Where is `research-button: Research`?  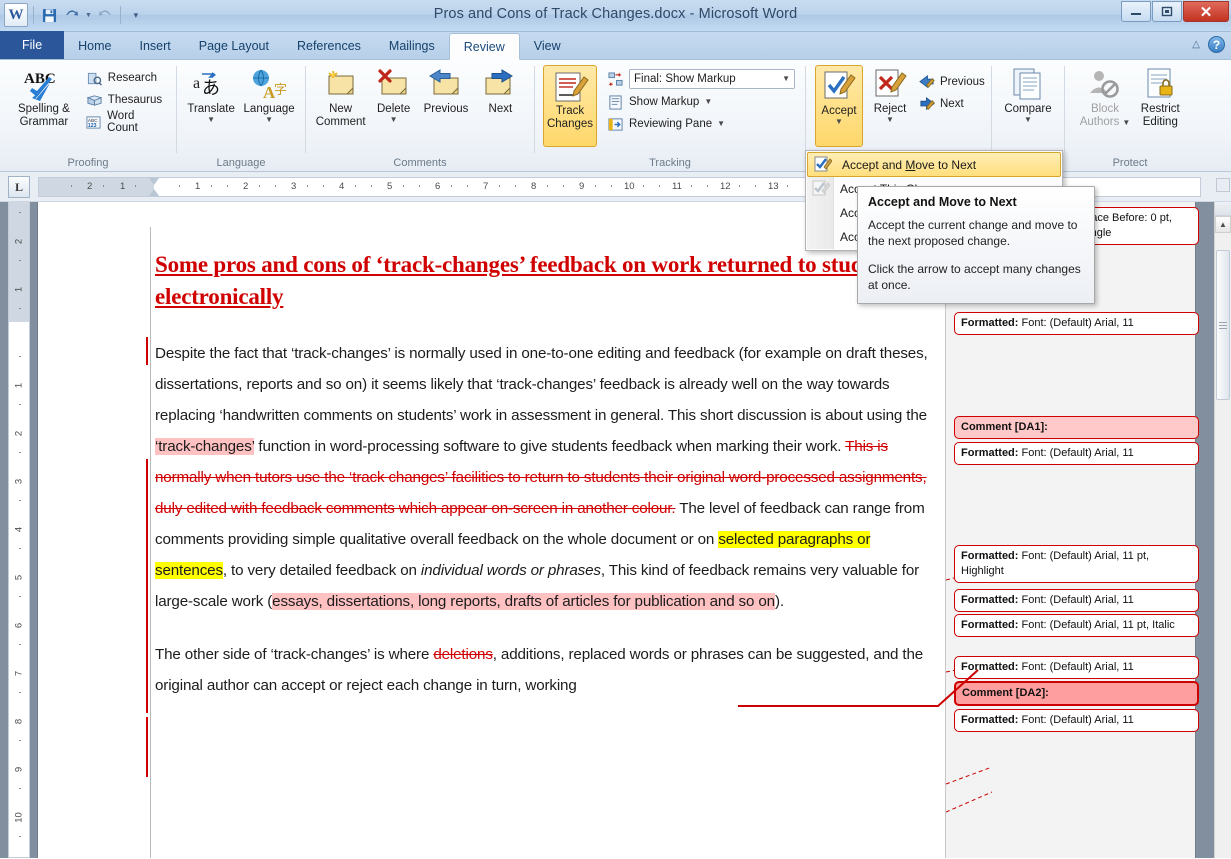
research-button: Research is located at coordinates (126, 78).